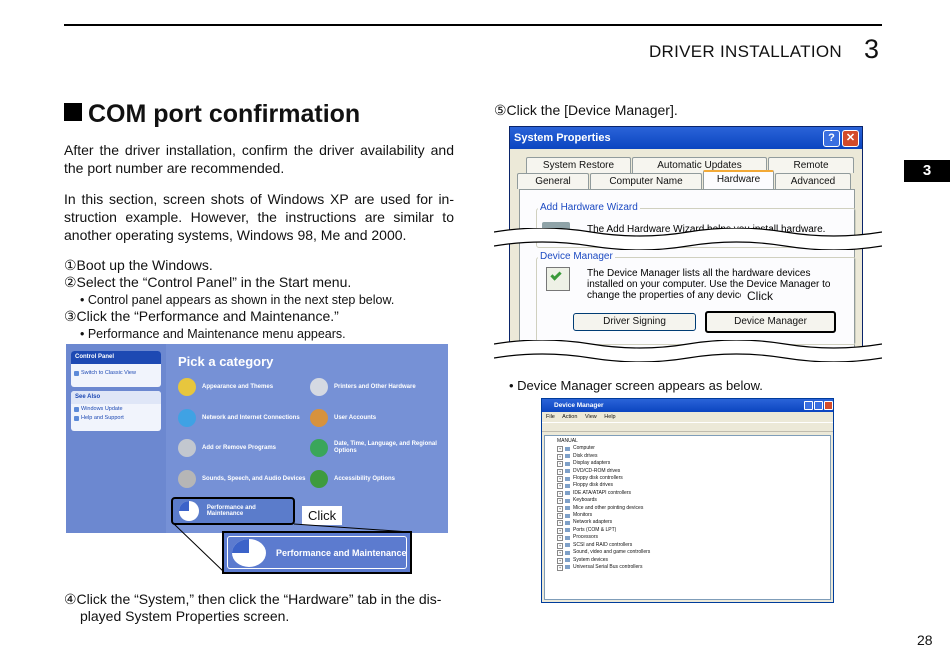 The height and width of the screenshot is (672, 950). Describe the element at coordinates (688, 239) in the screenshot. I see `break-wave-top` at that location.